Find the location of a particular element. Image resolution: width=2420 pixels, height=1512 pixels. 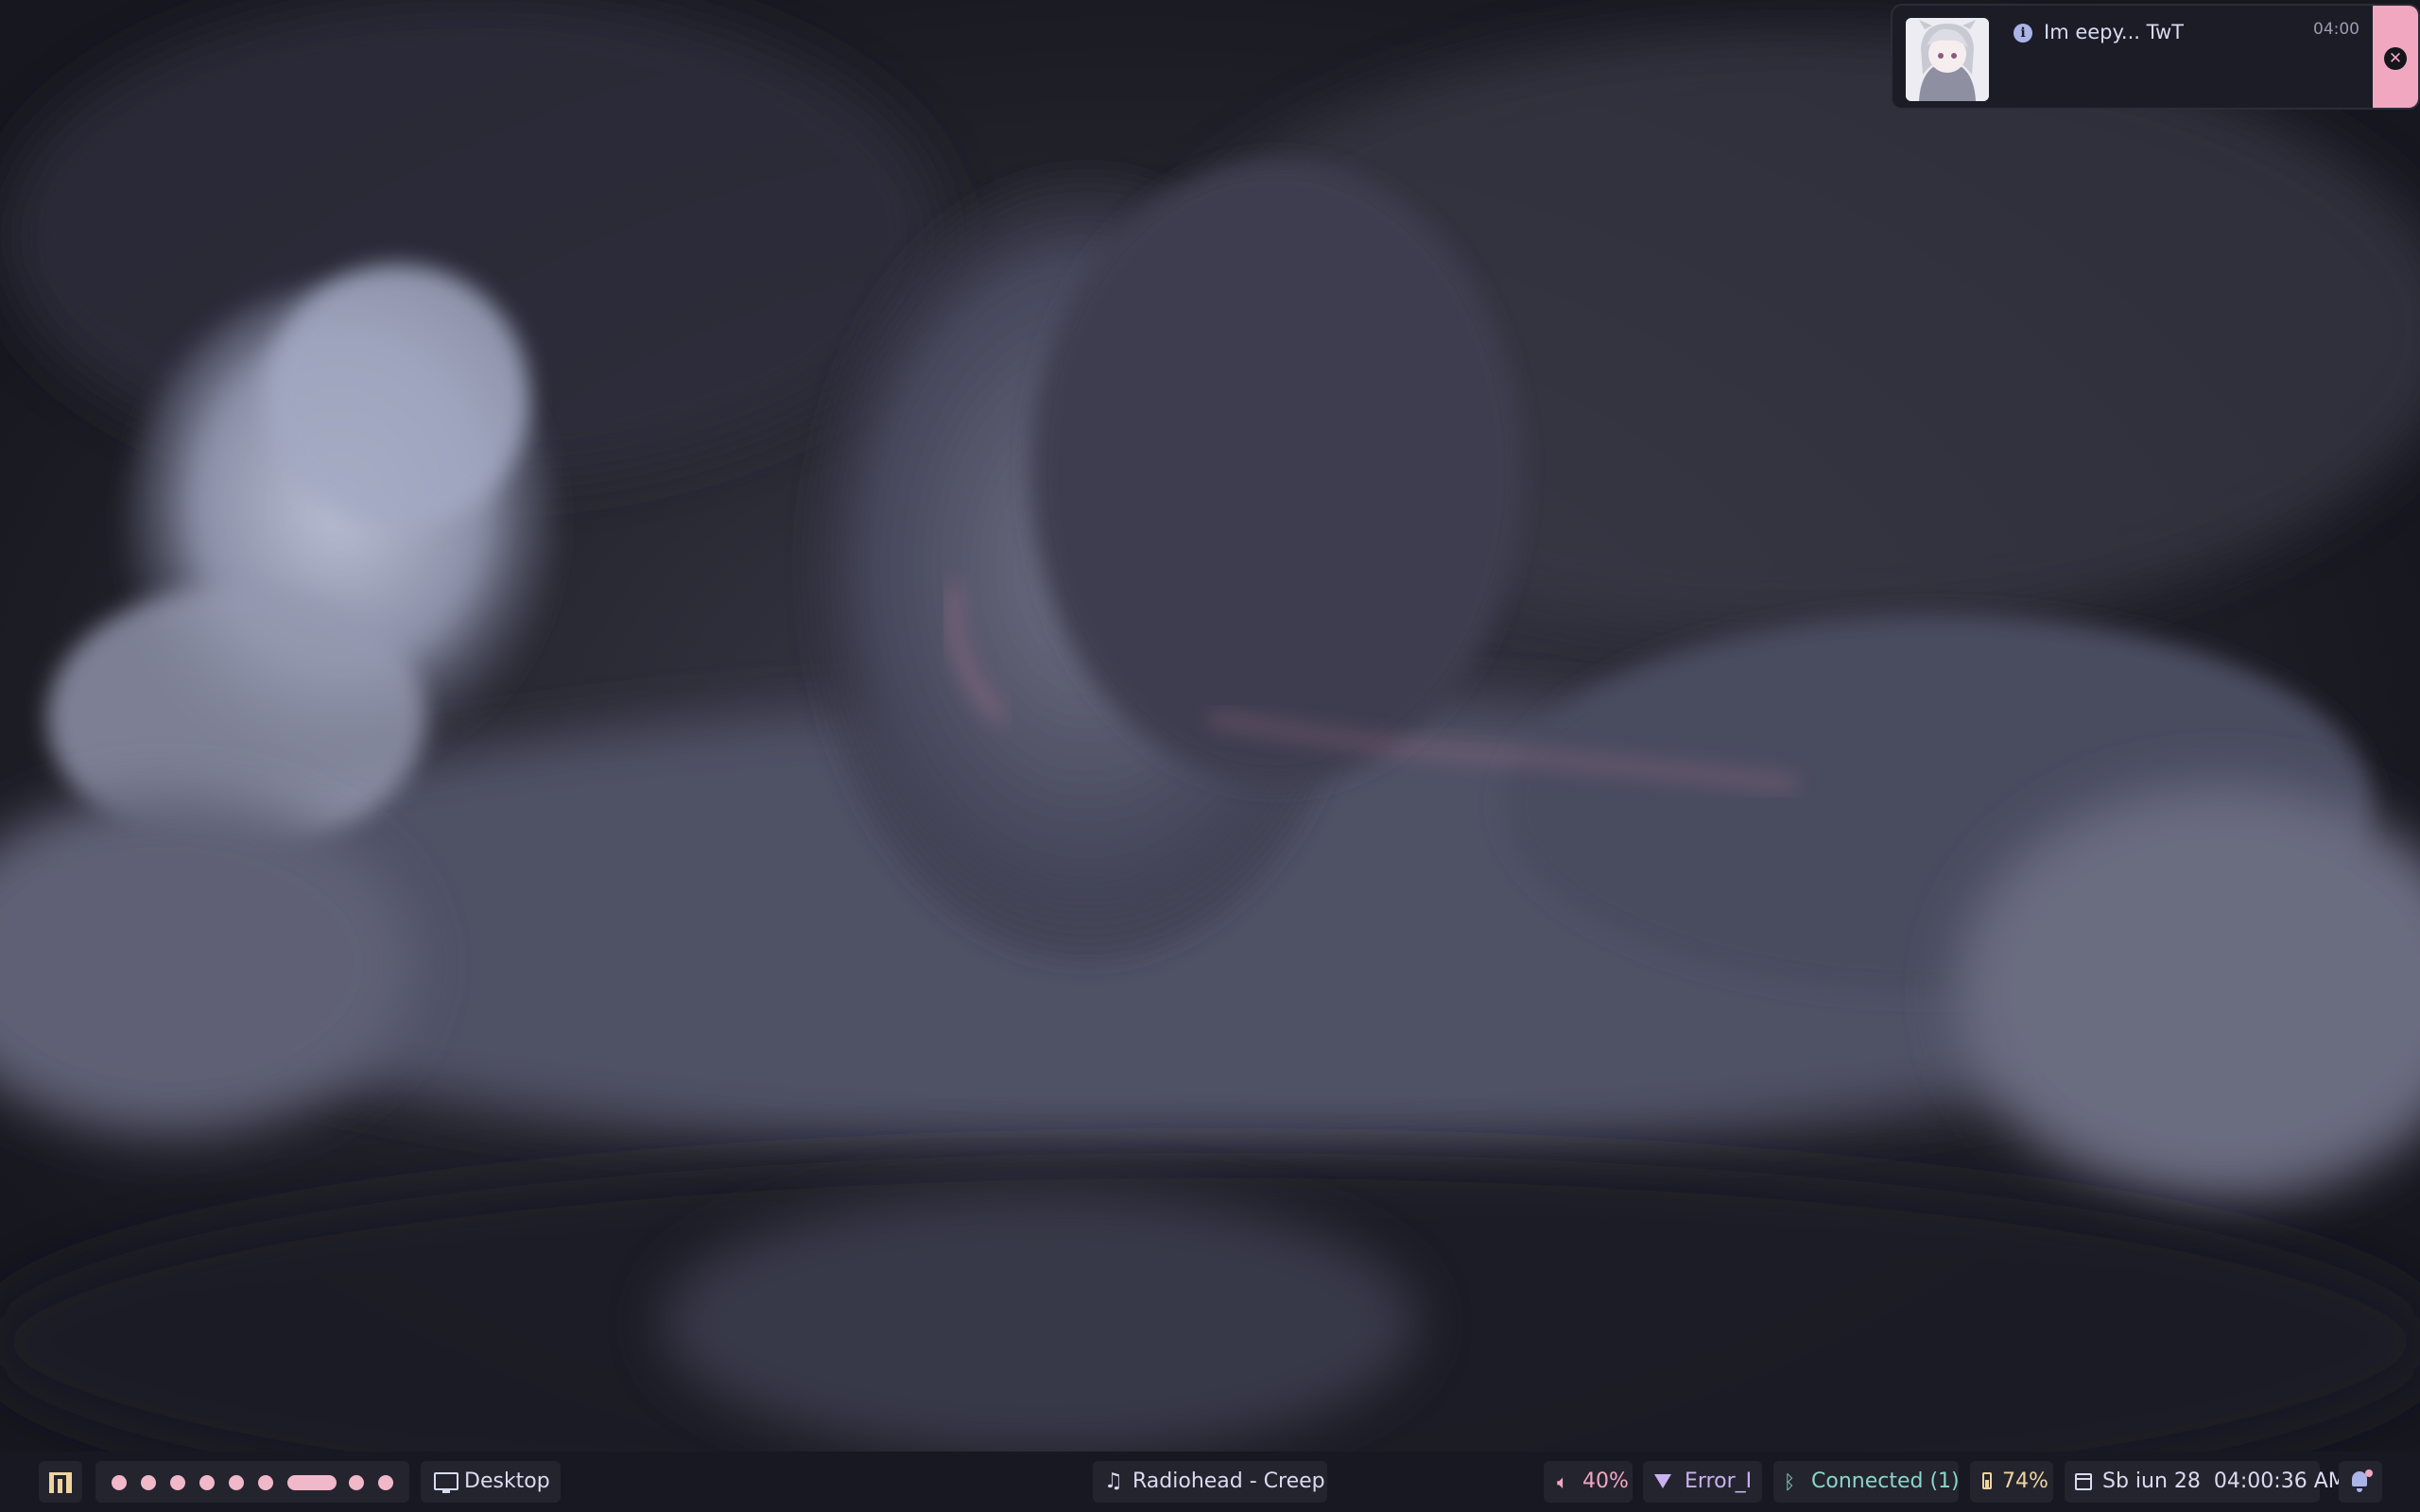

wifi-icon is located at coordinates (1662, 1481).